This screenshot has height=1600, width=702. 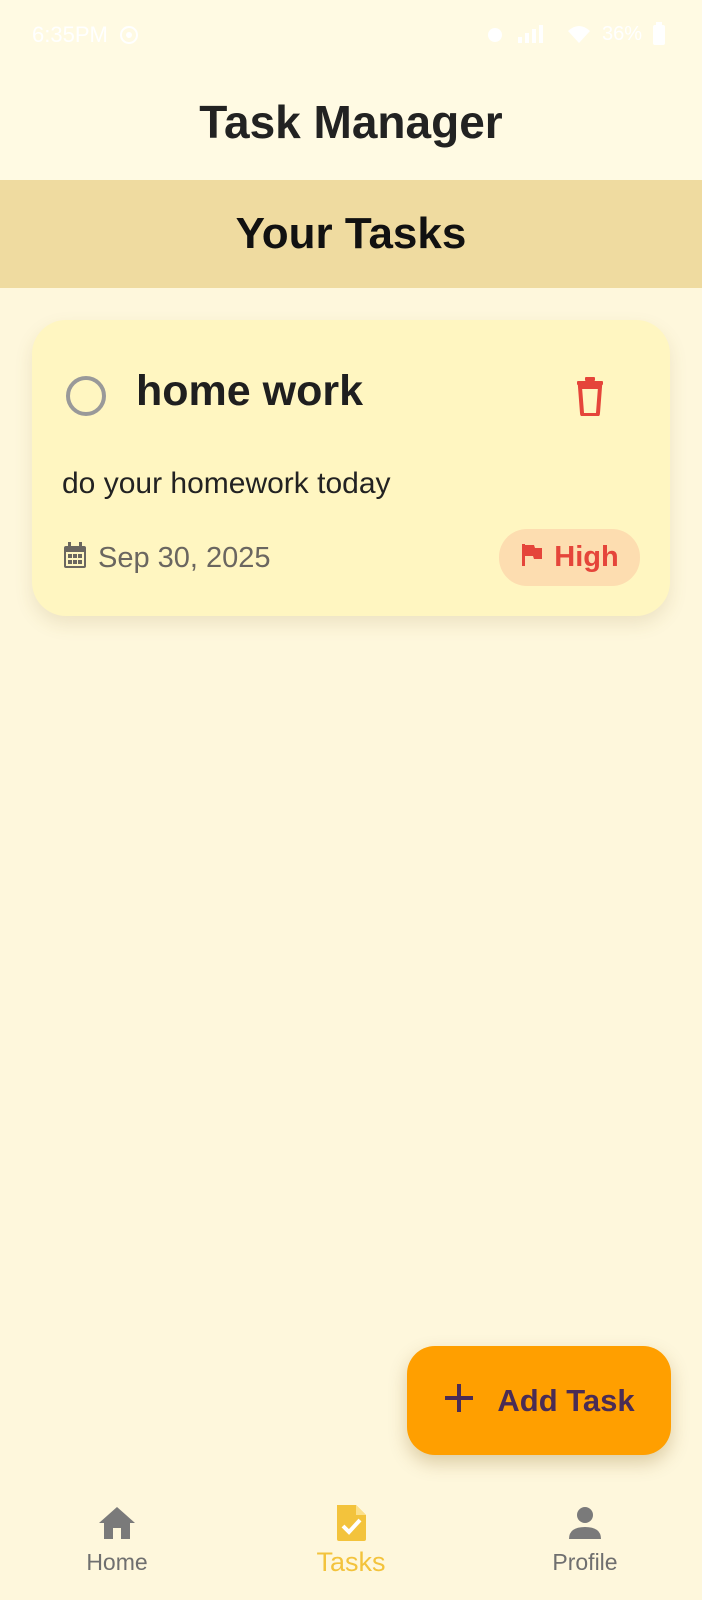 I want to click on calendar-icon, so click(x=75, y=558).